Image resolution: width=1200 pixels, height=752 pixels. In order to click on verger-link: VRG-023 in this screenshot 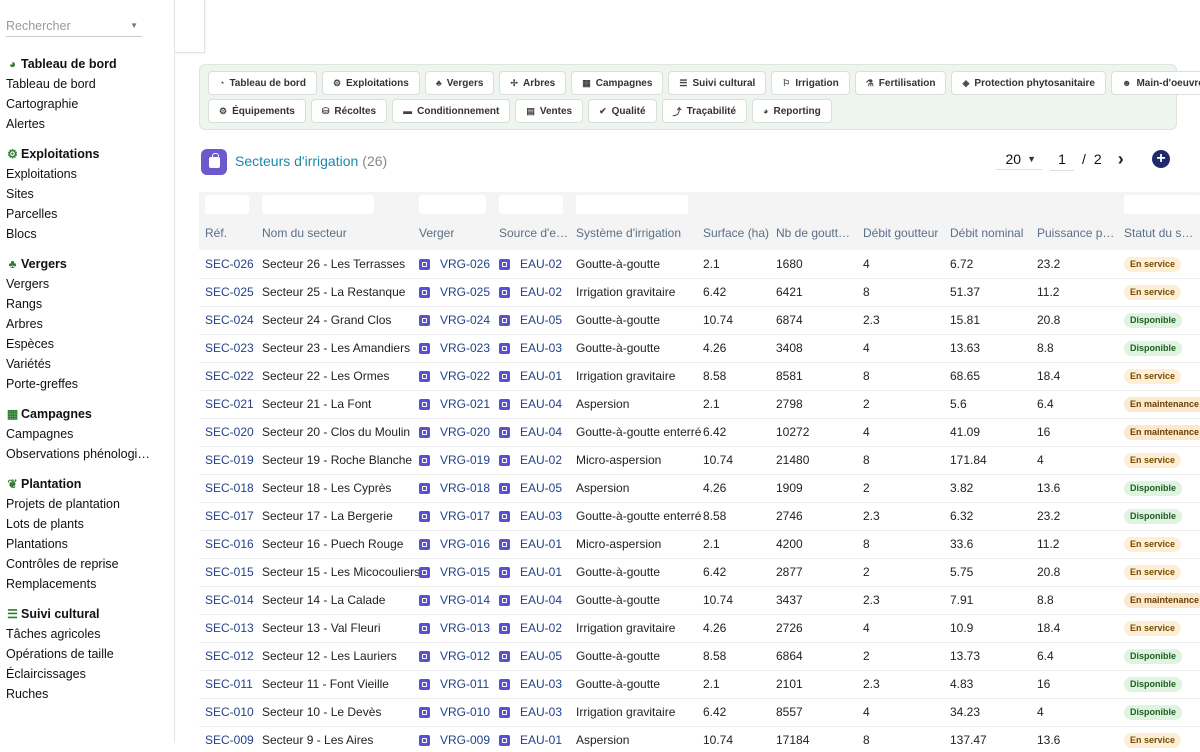, I will do `click(454, 348)`.